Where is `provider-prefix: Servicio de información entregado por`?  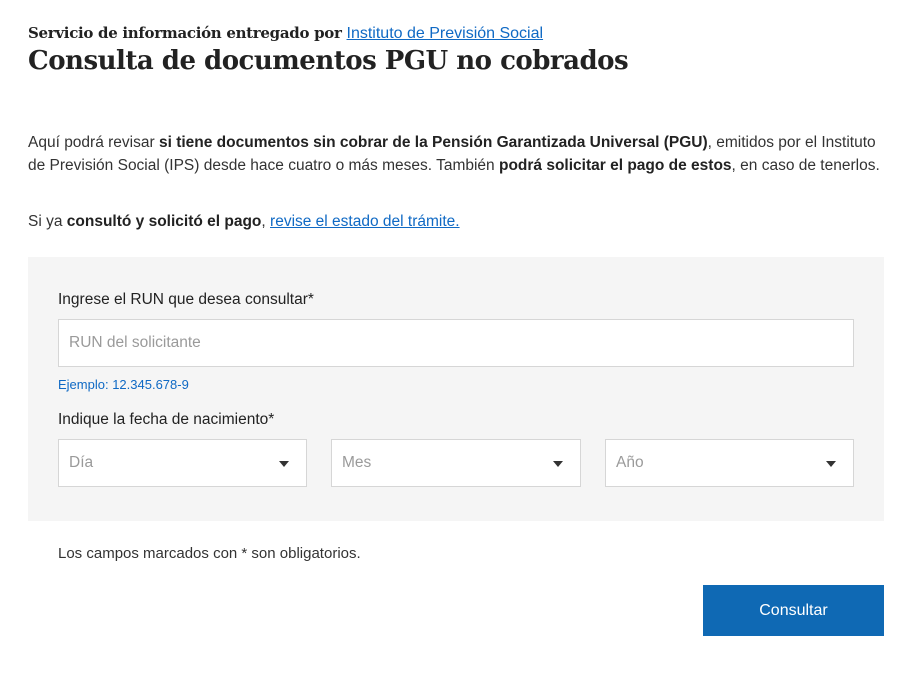 provider-prefix: Servicio de información entregado por is located at coordinates (185, 33).